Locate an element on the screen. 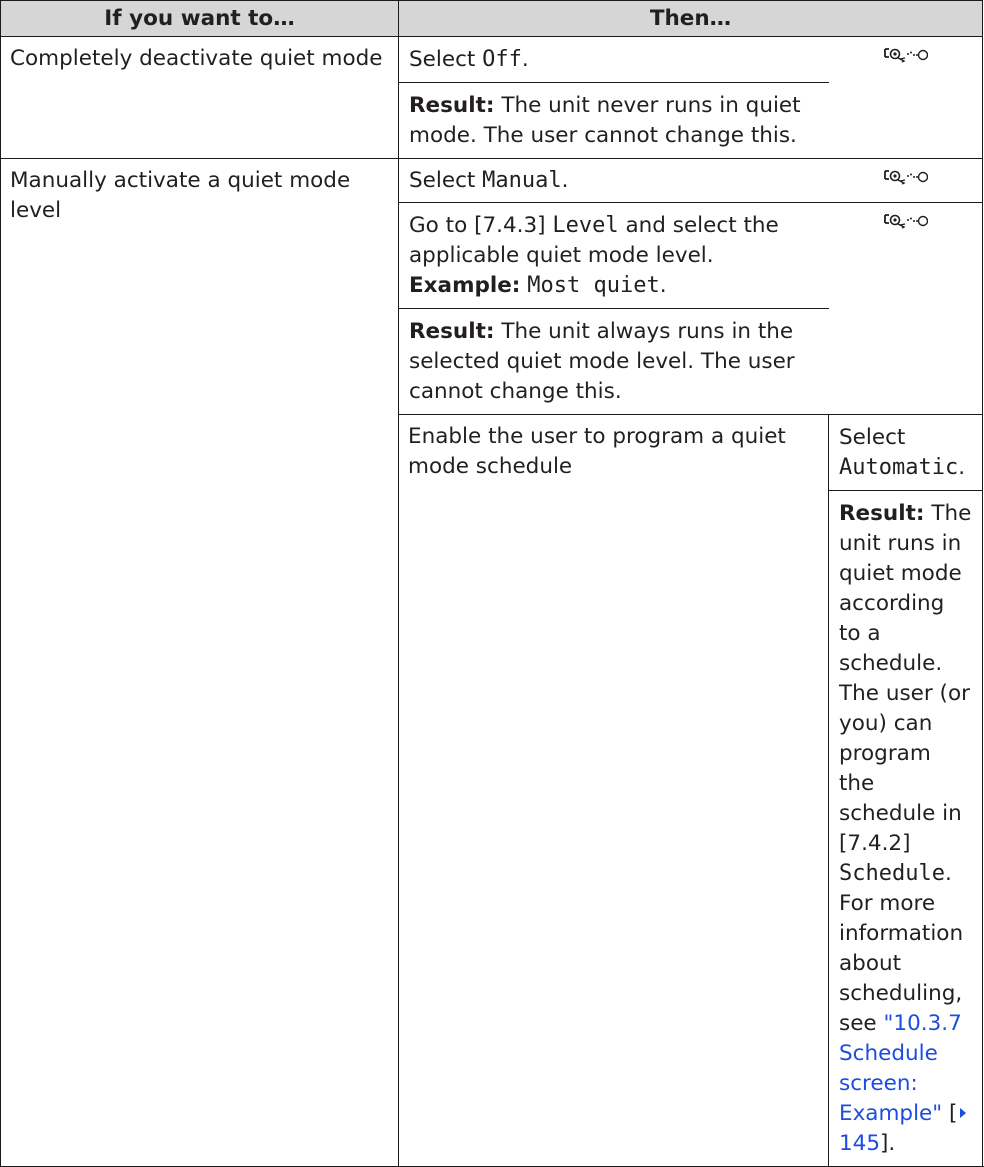 Image resolution: width=984 pixels, height=1167 pixels. select-instruction: Select Manual. is located at coordinates (614, 180).